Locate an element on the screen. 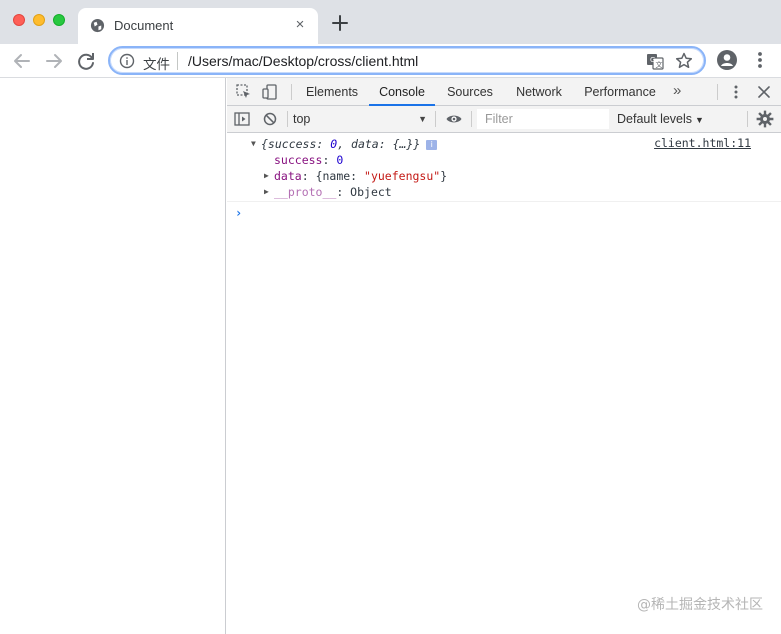  globe-icon is located at coordinates (97, 25).